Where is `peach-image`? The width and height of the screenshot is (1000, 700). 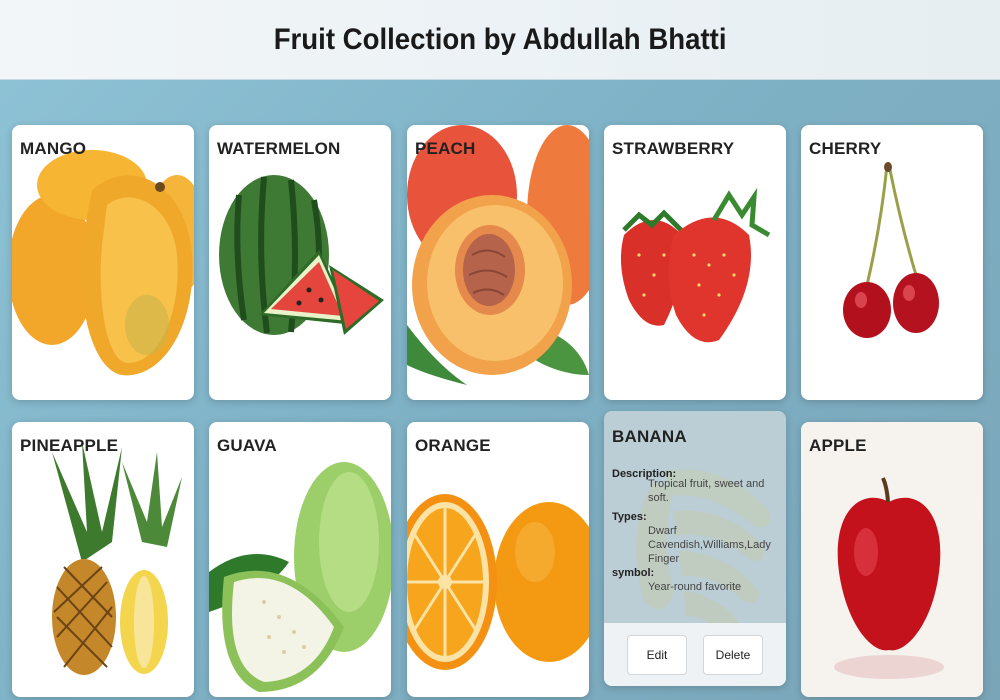
peach-image is located at coordinates (498, 255).